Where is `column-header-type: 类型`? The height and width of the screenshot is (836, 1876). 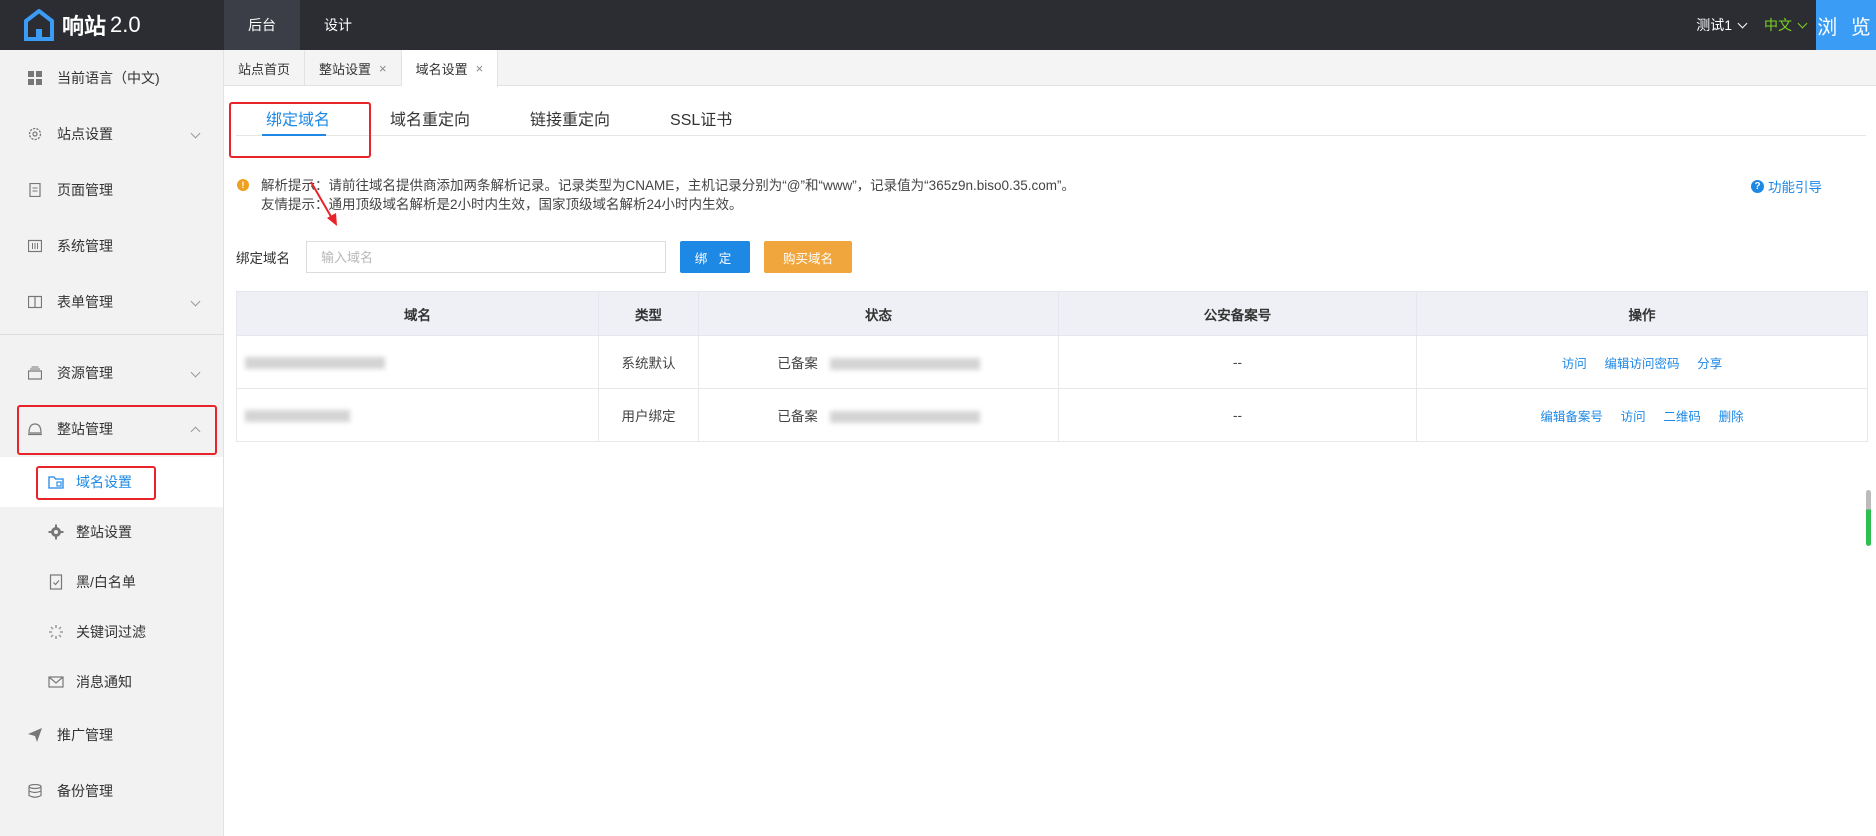
column-header-type: 类型 is located at coordinates (648, 313).